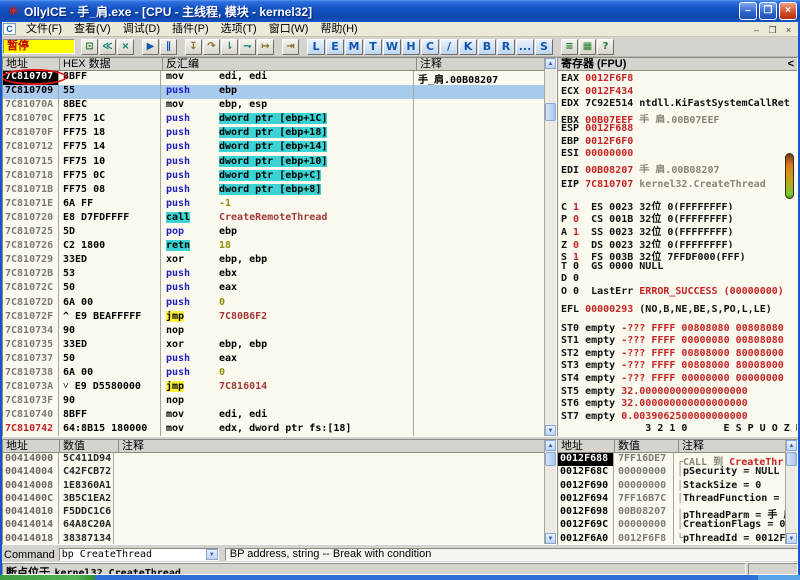 The image size is (800, 580). Describe the element at coordinates (791, 64) in the screenshot. I see `collapse-icon: <` at that location.